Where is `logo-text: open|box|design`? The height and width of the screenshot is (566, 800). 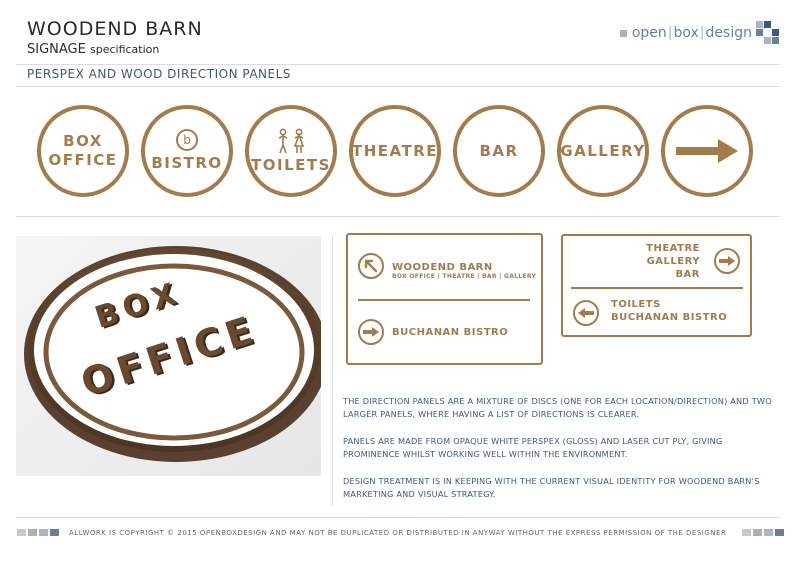 logo-text: open|box|design is located at coordinates (691, 33).